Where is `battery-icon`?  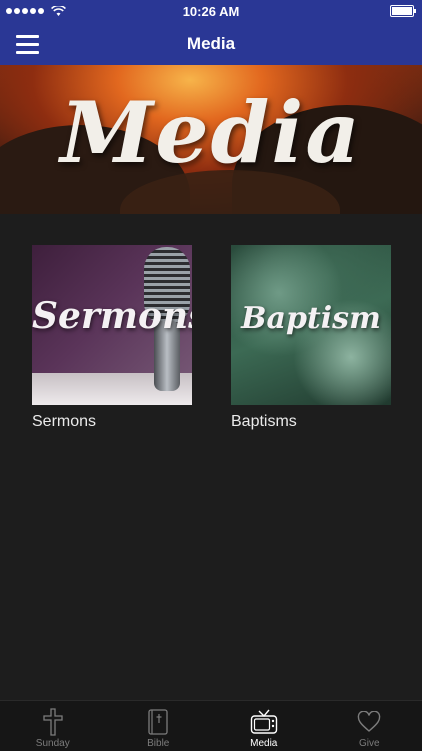
battery-icon is located at coordinates (402, 11).